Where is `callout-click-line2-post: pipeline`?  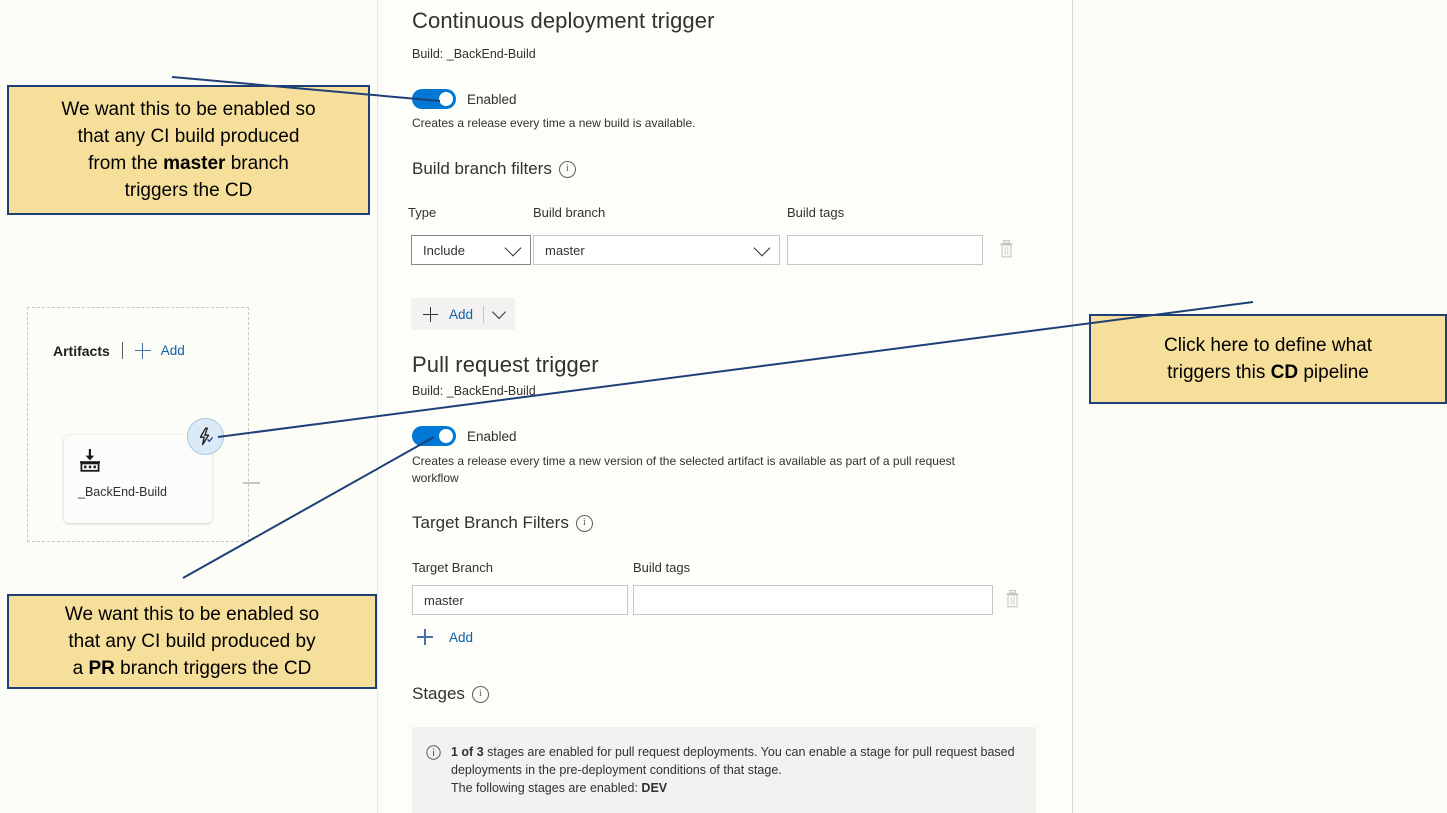
callout-click-line2-post: pipeline is located at coordinates (1333, 372).